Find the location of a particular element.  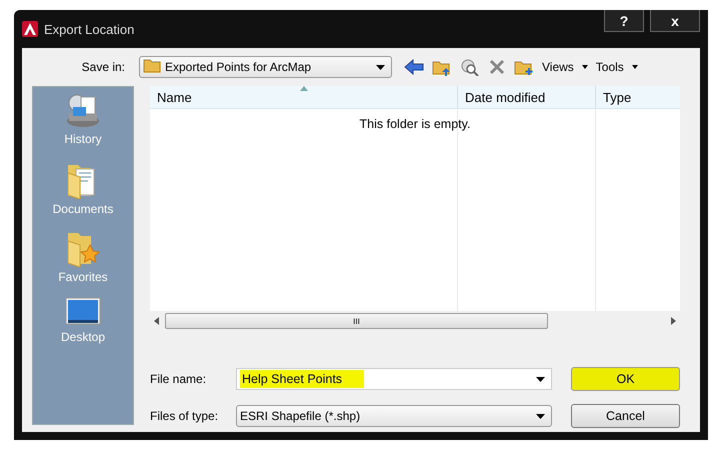

column-header: Date modified is located at coordinates (527, 97).